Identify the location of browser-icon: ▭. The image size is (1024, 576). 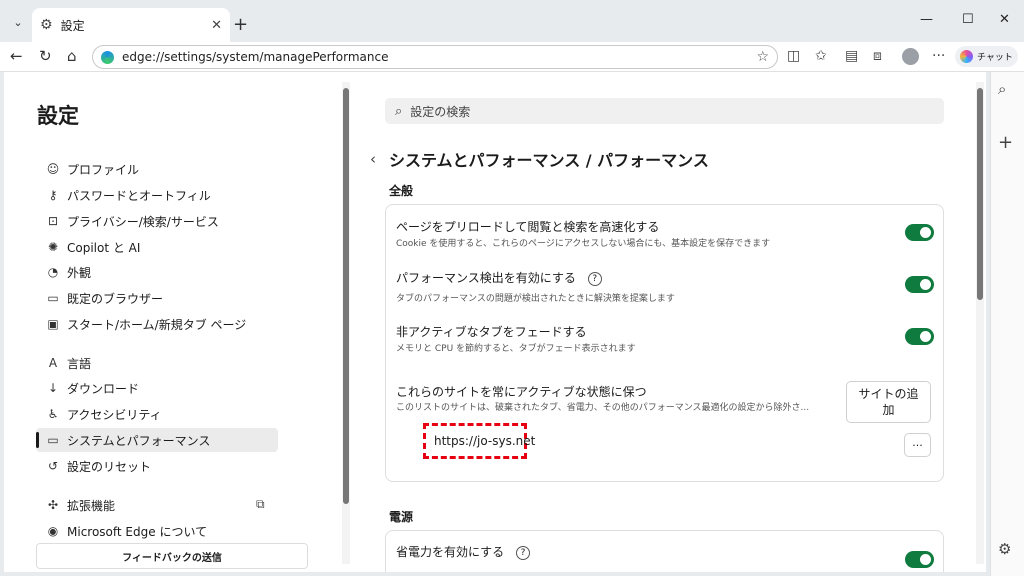
(53, 298).